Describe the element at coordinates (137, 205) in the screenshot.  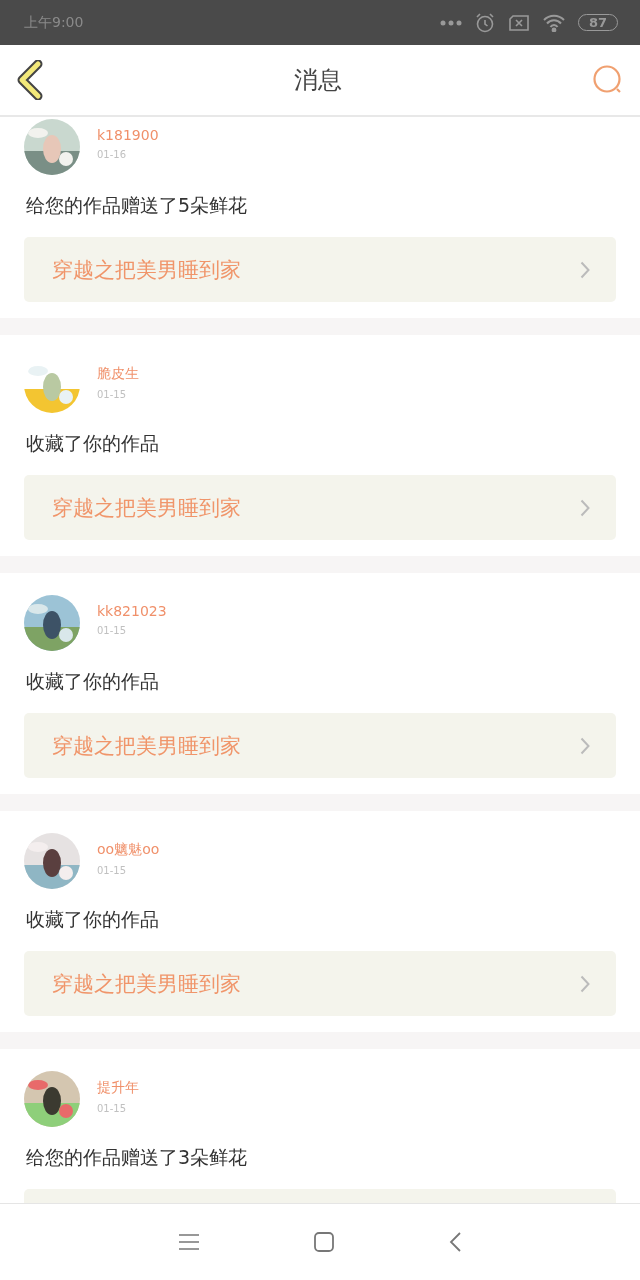
I see `message-text: 给您的作品赠送了5朵鲜花` at that location.